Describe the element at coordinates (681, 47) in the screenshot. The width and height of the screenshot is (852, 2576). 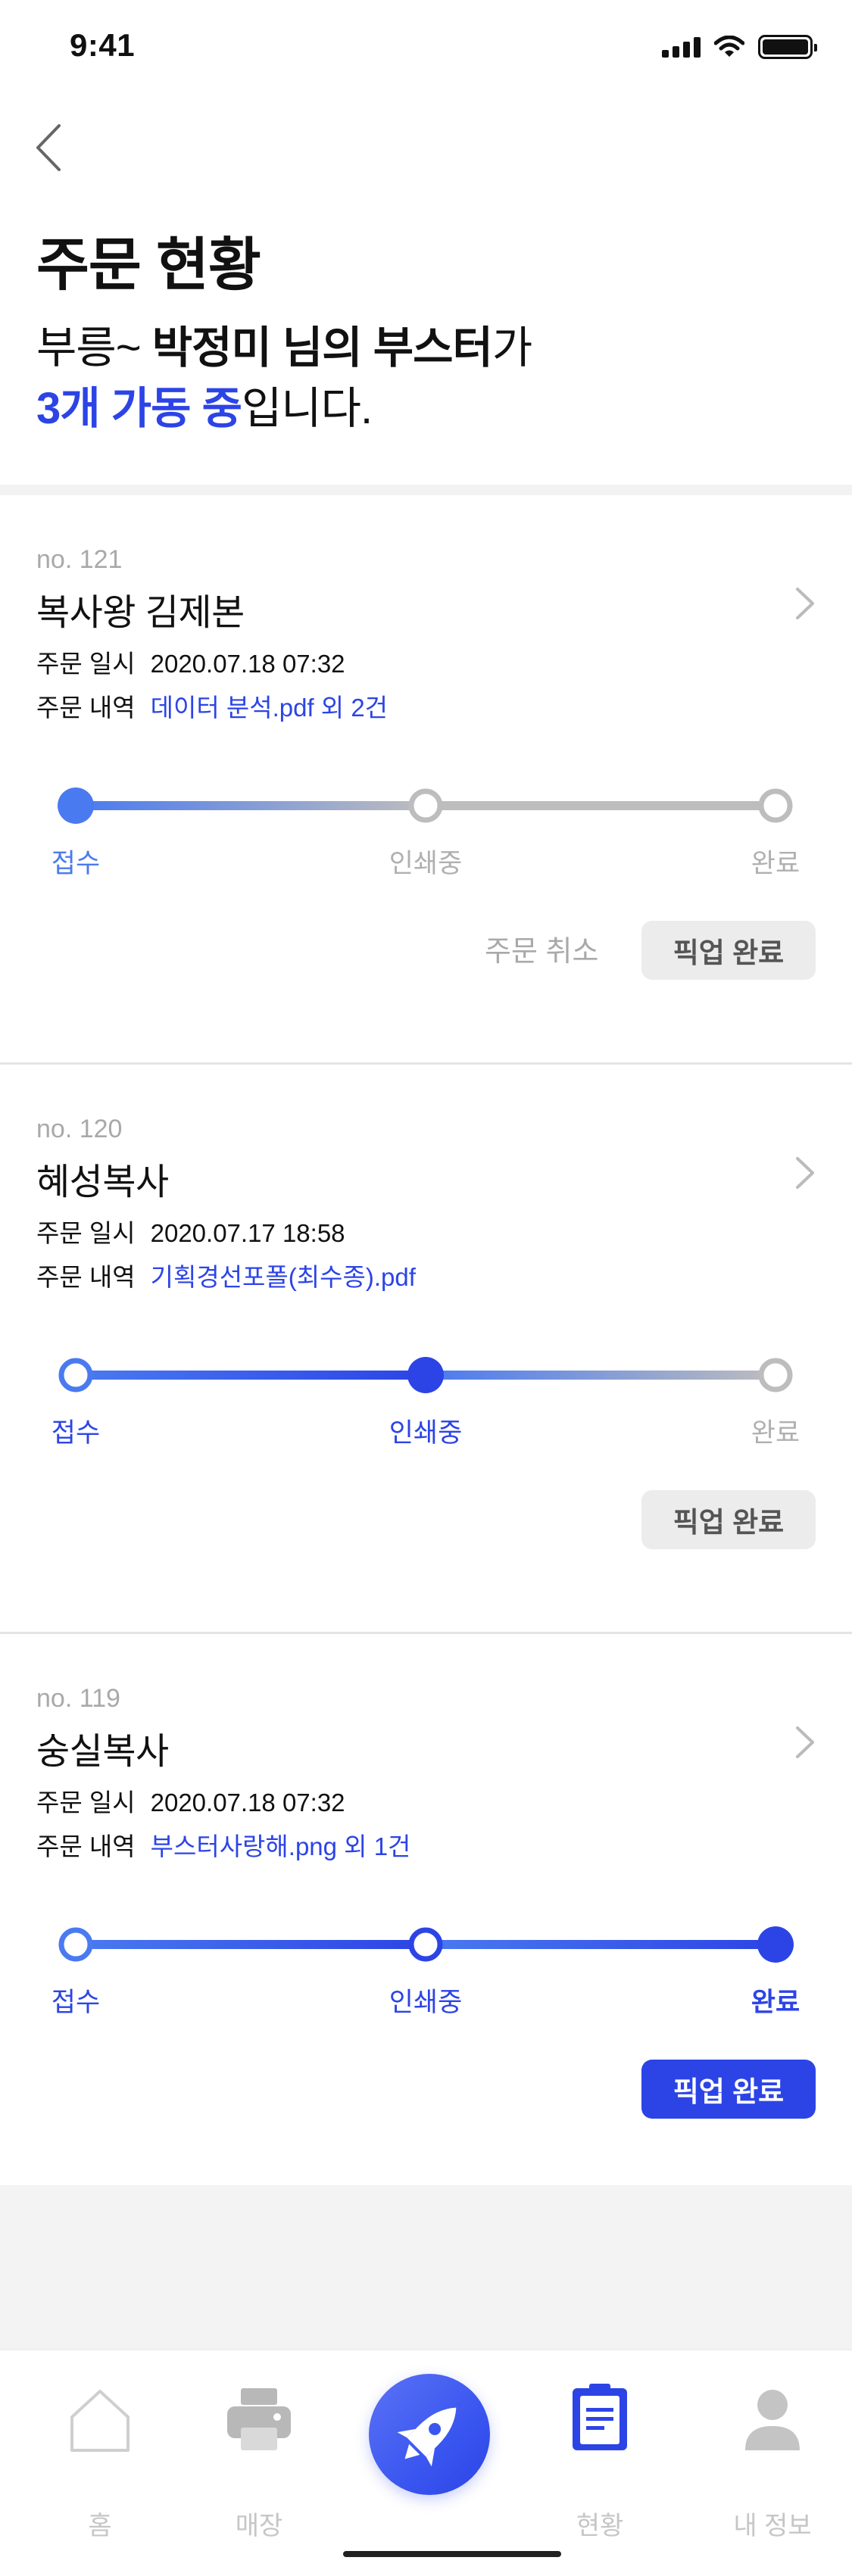
I see `cellular-signal-icon` at that location.